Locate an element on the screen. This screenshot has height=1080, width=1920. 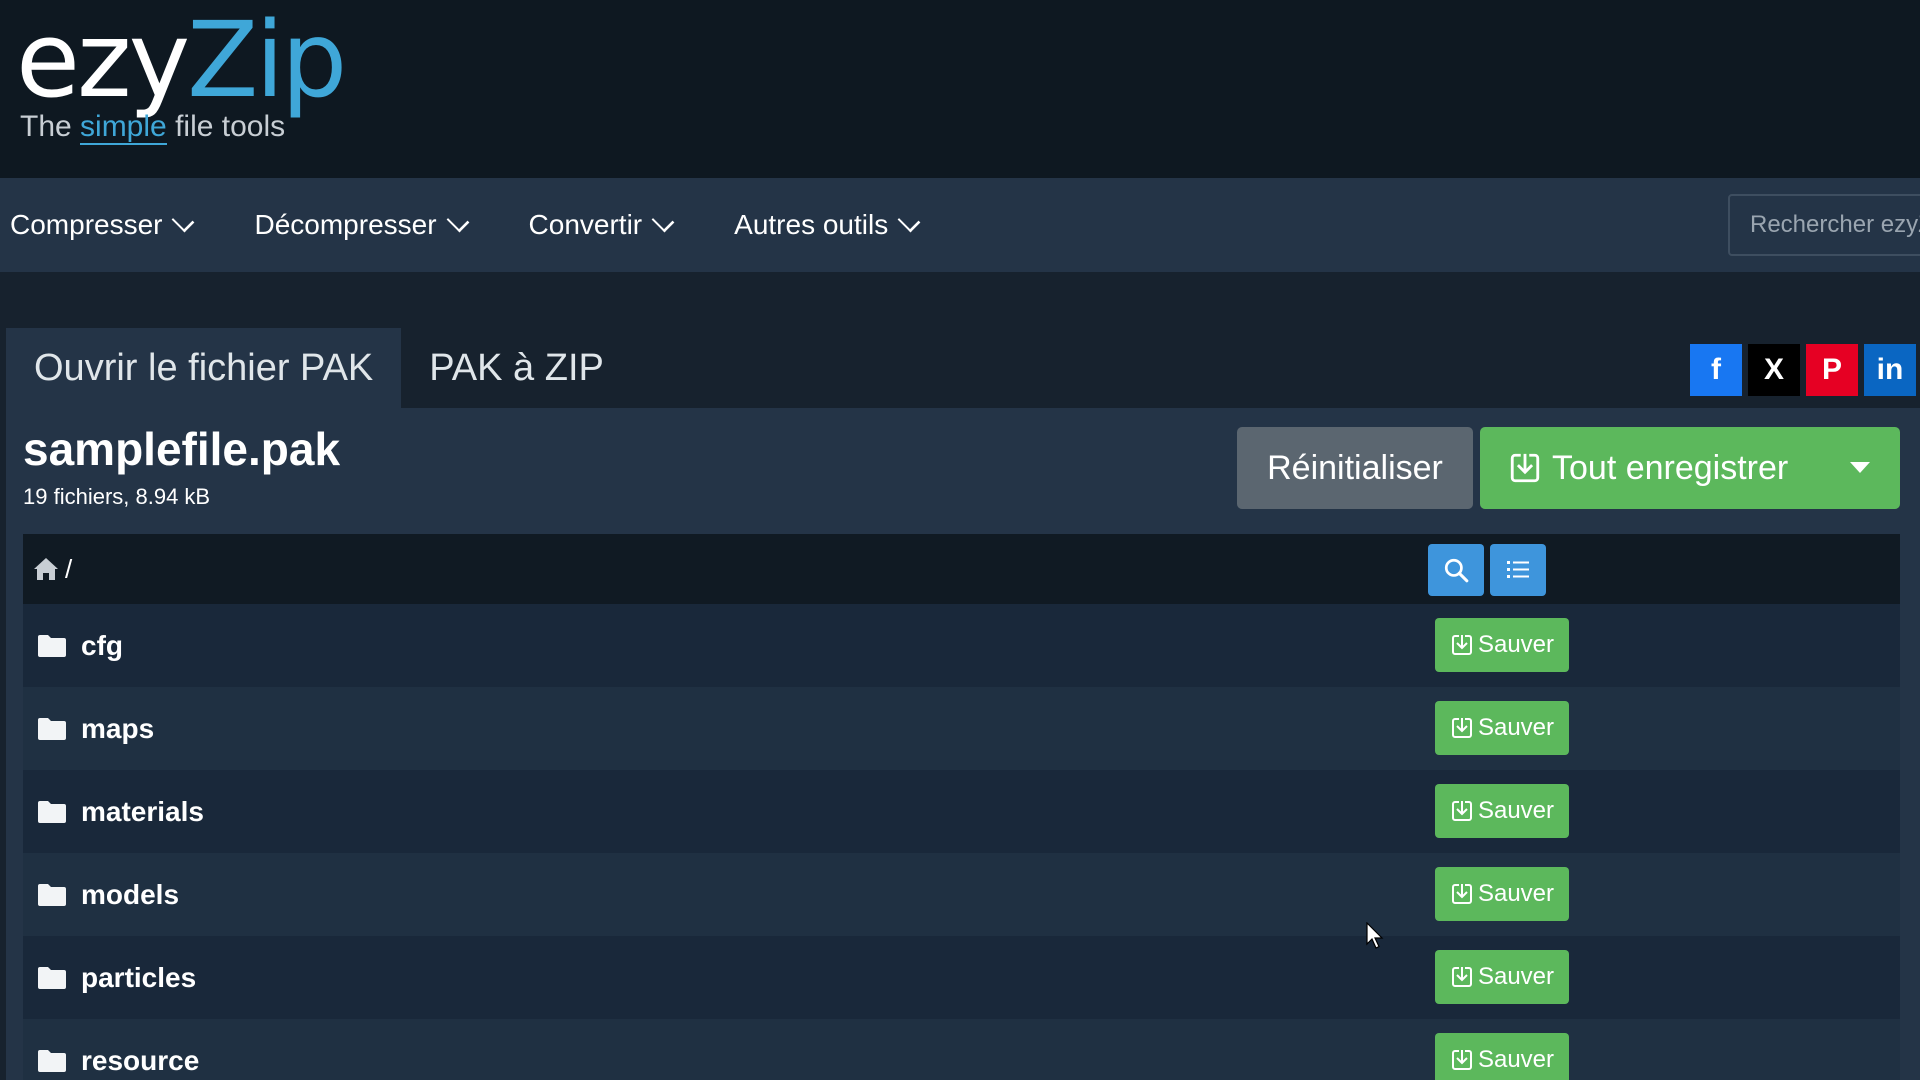
folder-name: resource is located at coordinates (140, 1061).